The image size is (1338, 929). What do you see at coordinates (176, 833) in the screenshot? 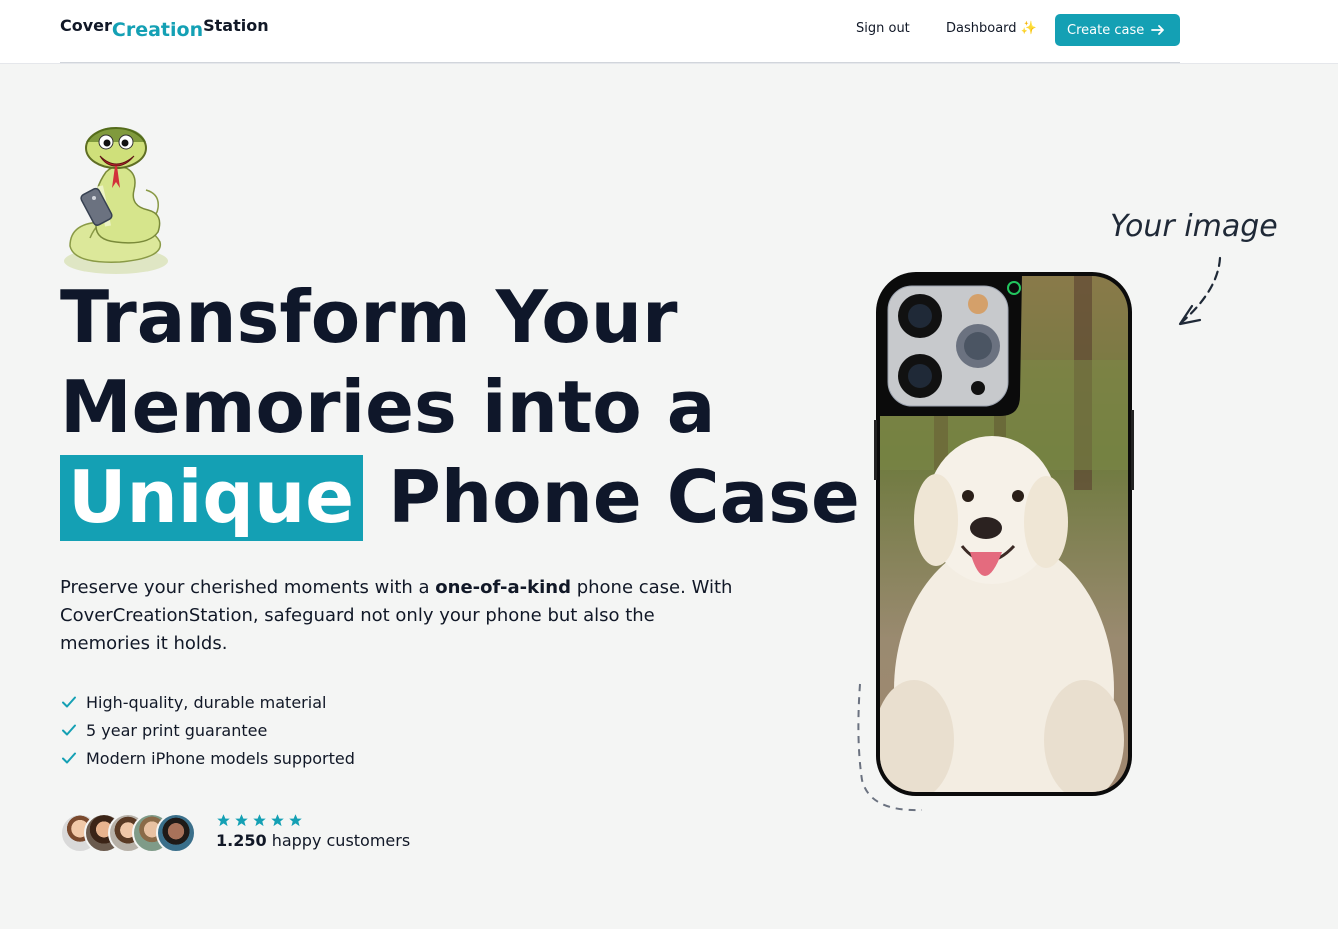
I see `avatar` at bounding box center [176, 833].